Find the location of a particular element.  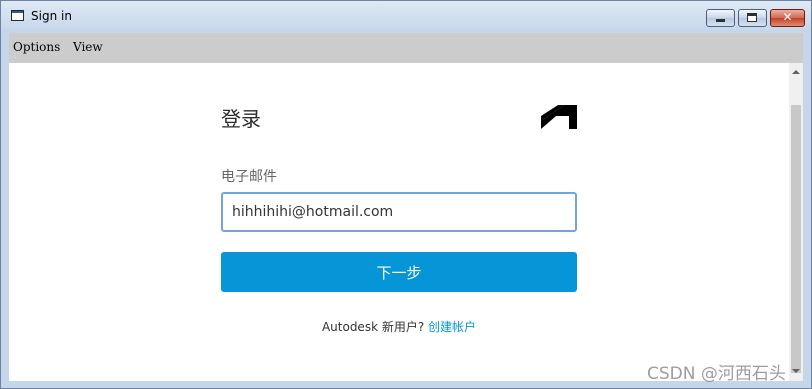

scroll-thumb is located at coordinates (796, 239).